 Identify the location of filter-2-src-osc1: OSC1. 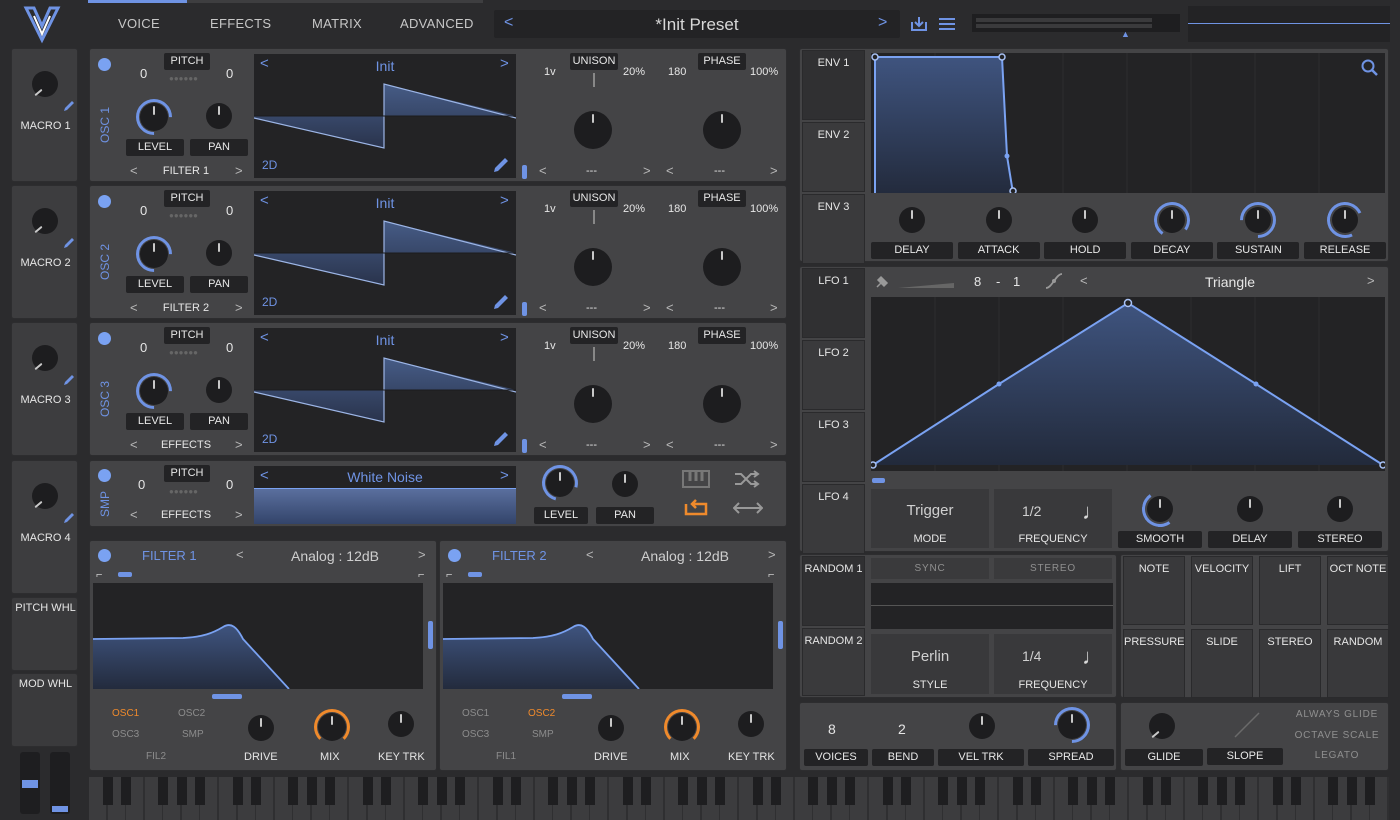
(475, 713).